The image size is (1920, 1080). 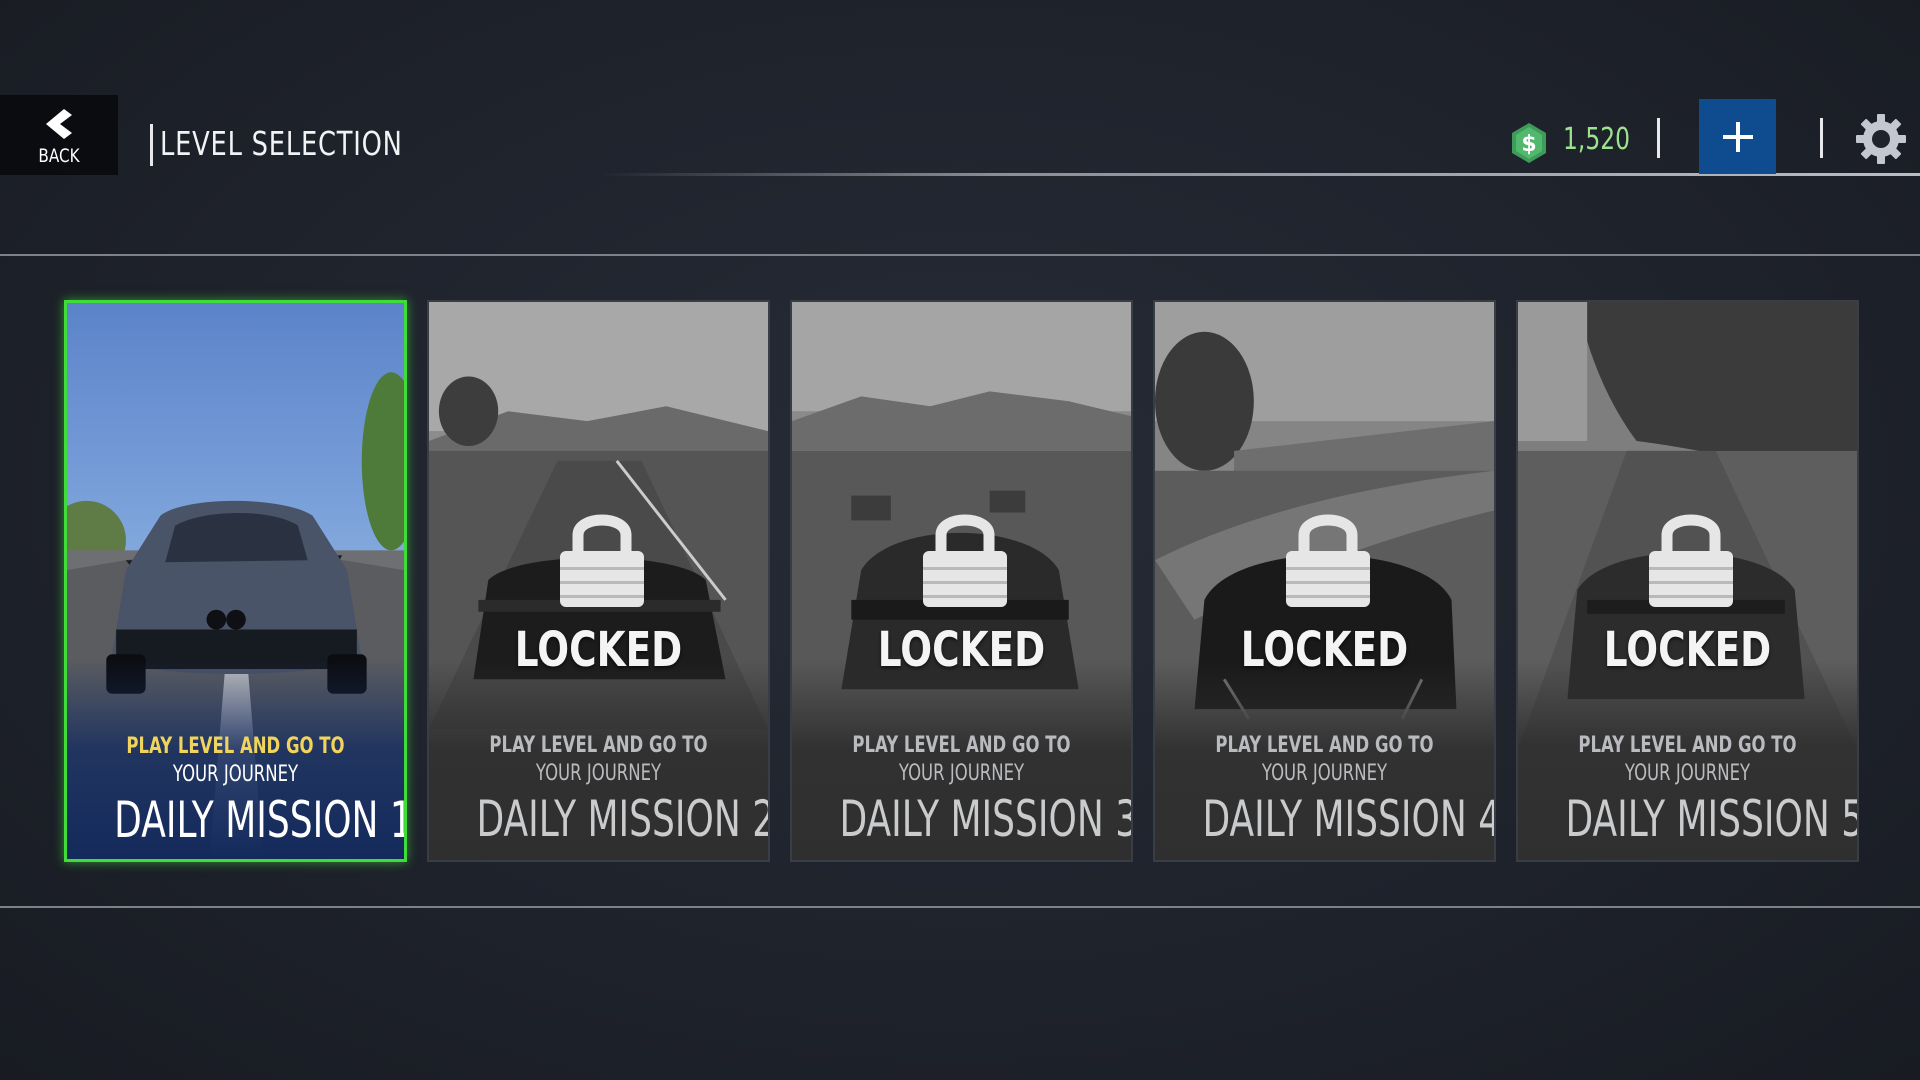 What do you see at coordinates (960, 907) in the screenshot?
I see `content-bottom-line` at bounding box center [960, 907].